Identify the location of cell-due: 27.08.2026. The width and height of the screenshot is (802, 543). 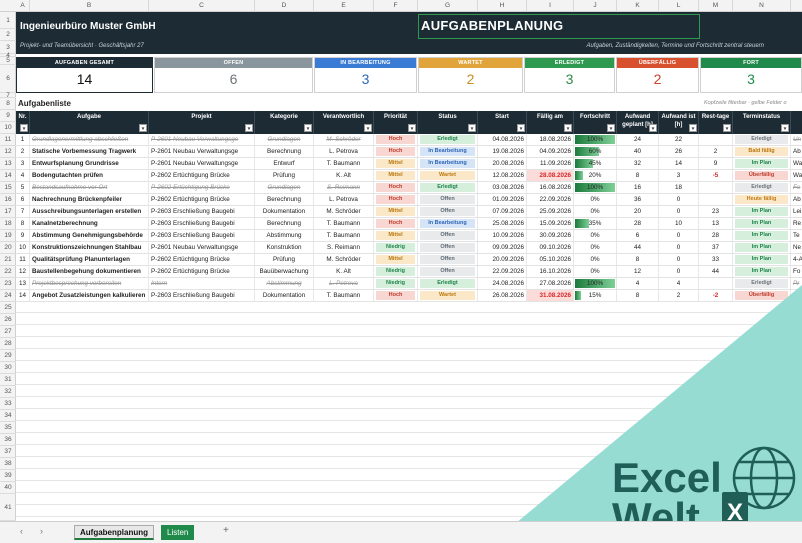
(550, 283).